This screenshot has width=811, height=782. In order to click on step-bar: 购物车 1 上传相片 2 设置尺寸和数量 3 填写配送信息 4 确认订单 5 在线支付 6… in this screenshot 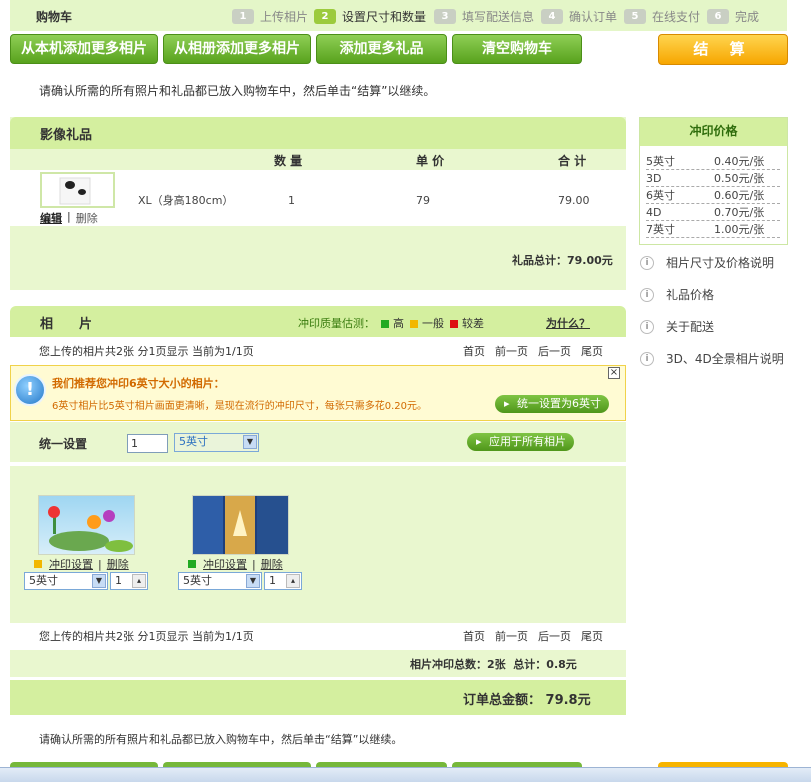, I will do `click(398, 15)`.